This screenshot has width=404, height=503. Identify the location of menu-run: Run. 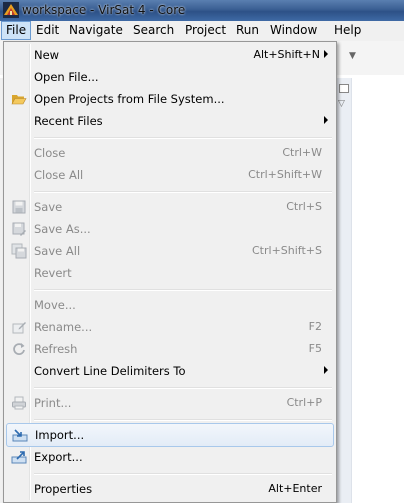
(247, 30).